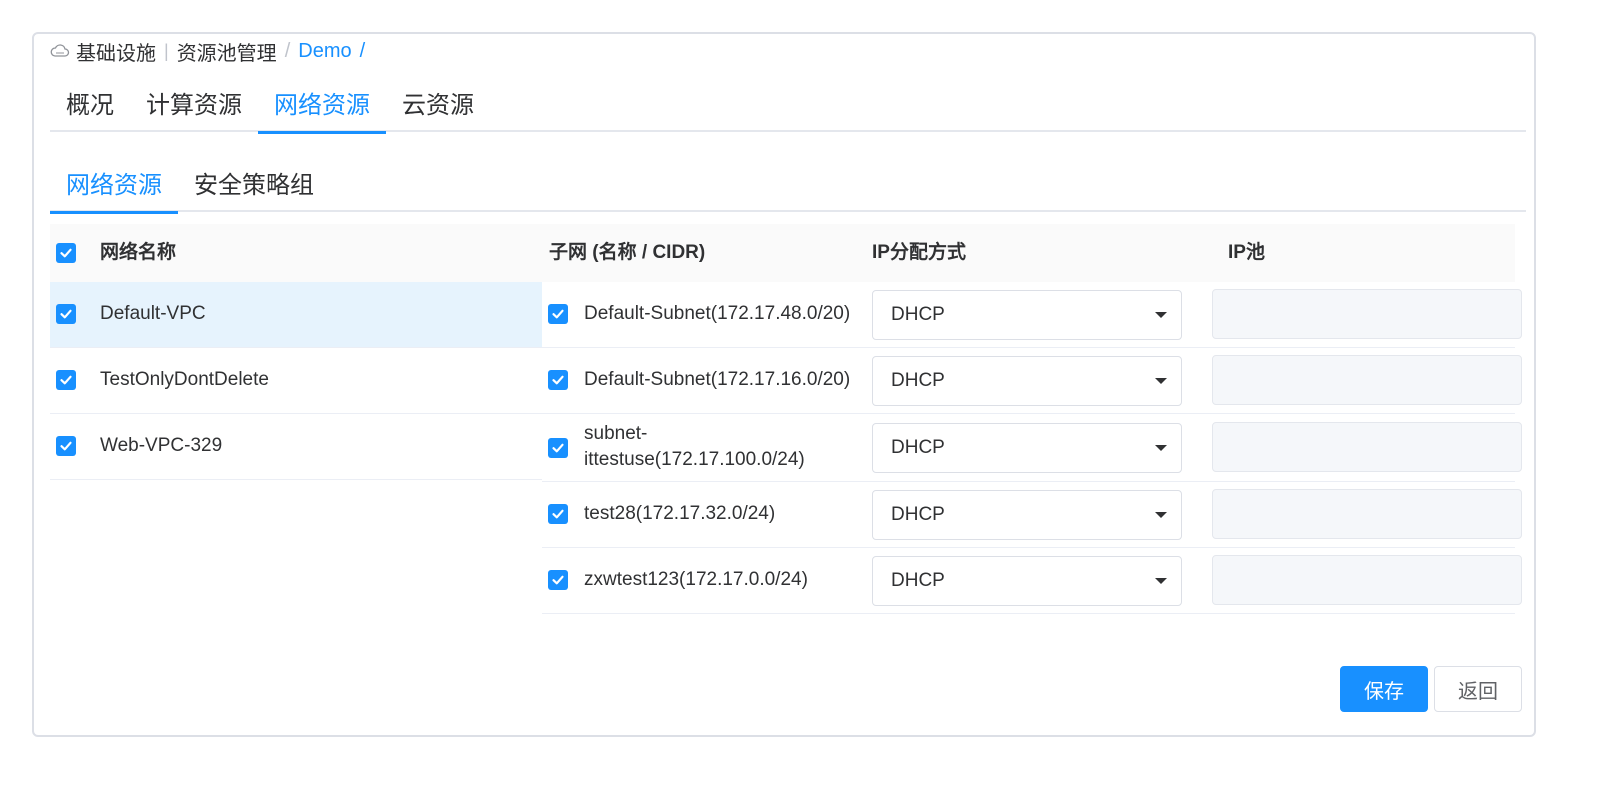 The height and width of the screenshot is (790, 1610). Describe the element at coordinates (114, 189) in the screenshot. I see `subtab-network-resources: 网络资源` at that location.